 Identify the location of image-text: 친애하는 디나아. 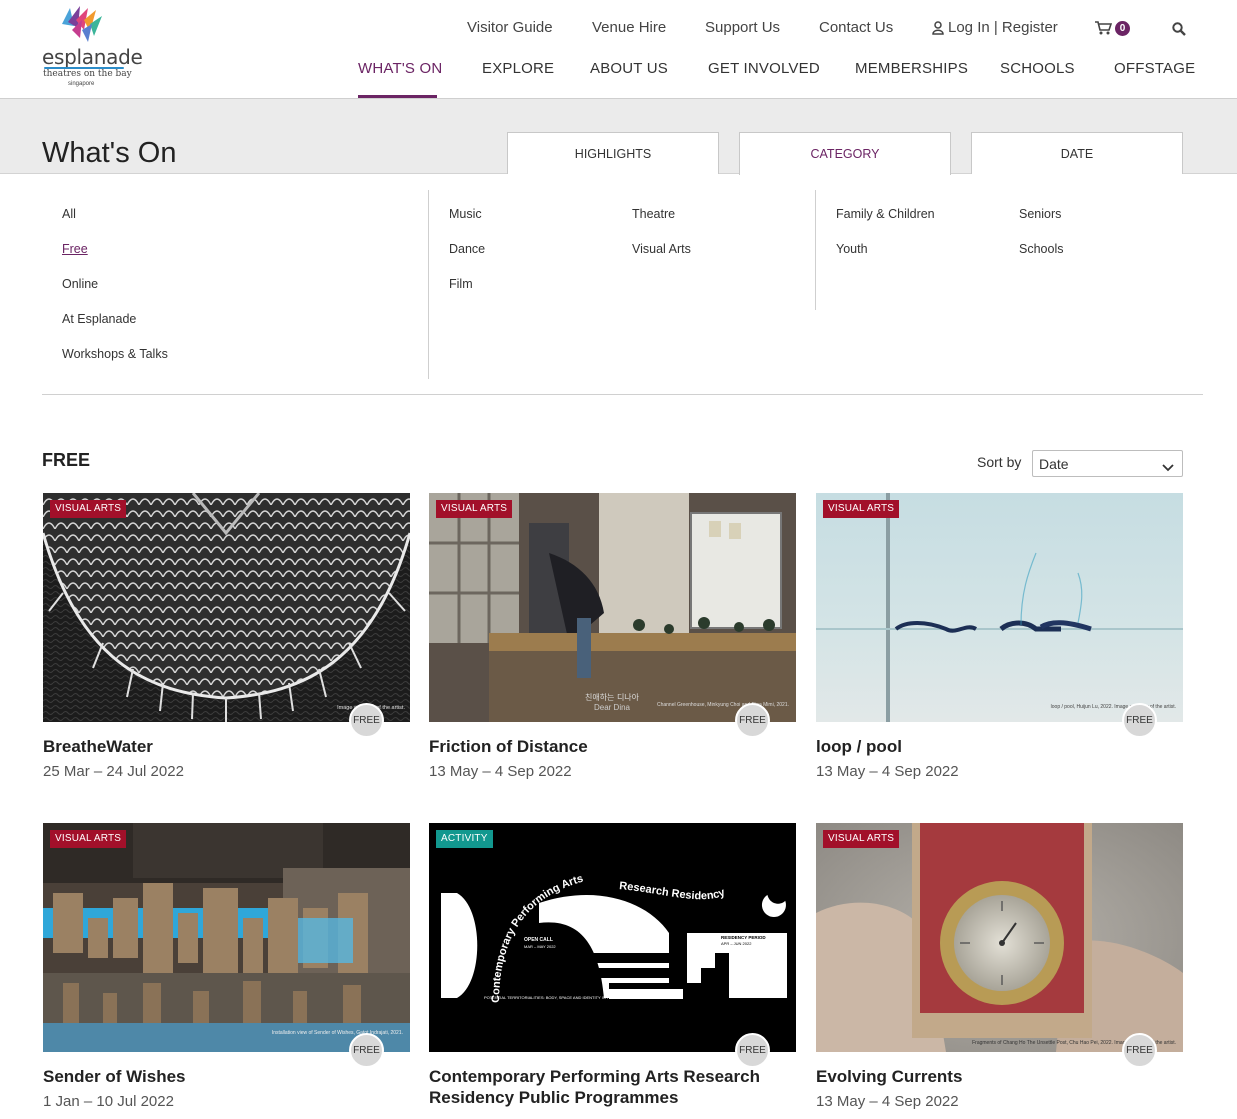
(612, 697).